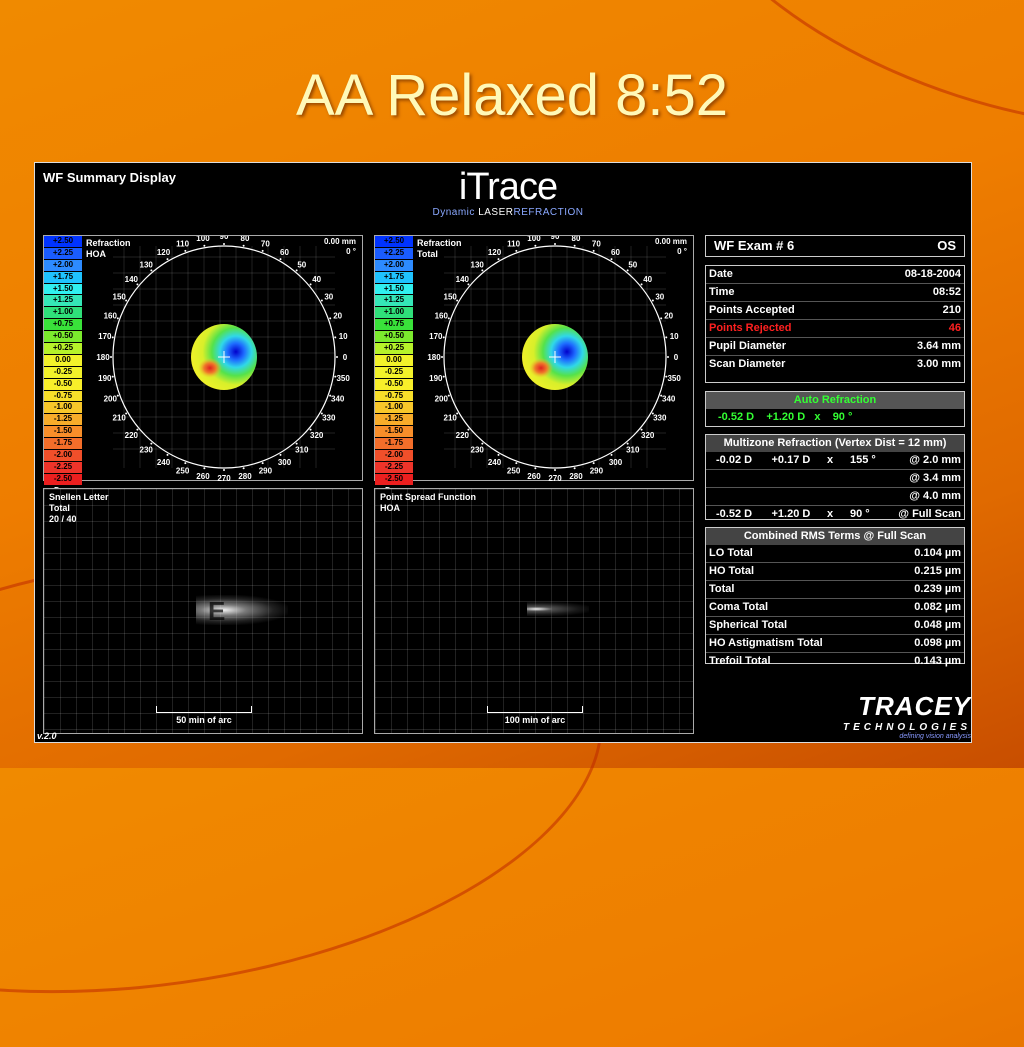  Describe the element at coordinates (210, 368) in the screenshot. I see `wavefront-hotspot` at that location.